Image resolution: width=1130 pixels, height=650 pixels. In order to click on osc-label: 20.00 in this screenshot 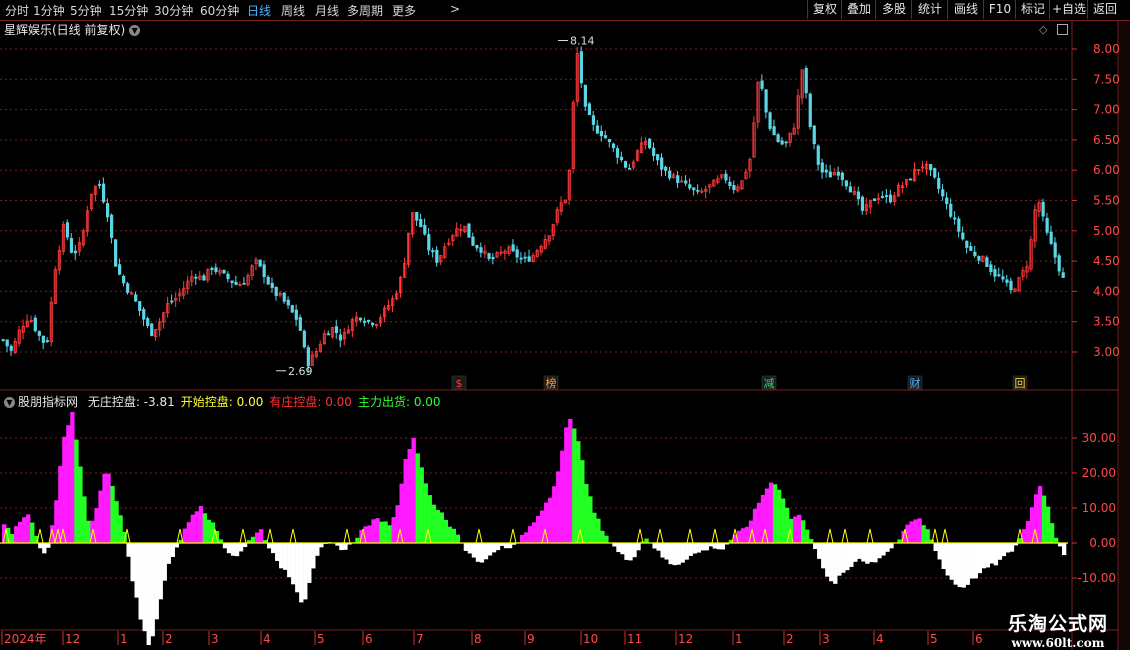, I will do `click(1099, 473)`.